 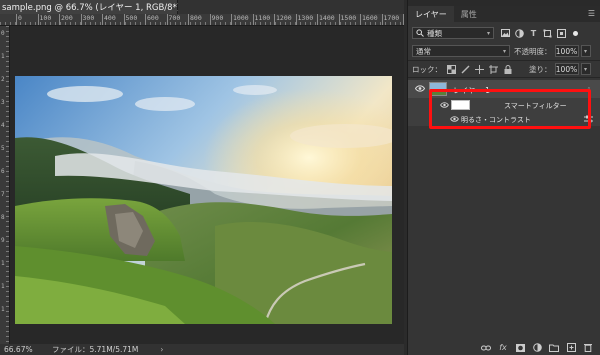 I want to click on group-folder-icon, so click(x=554, y=348).